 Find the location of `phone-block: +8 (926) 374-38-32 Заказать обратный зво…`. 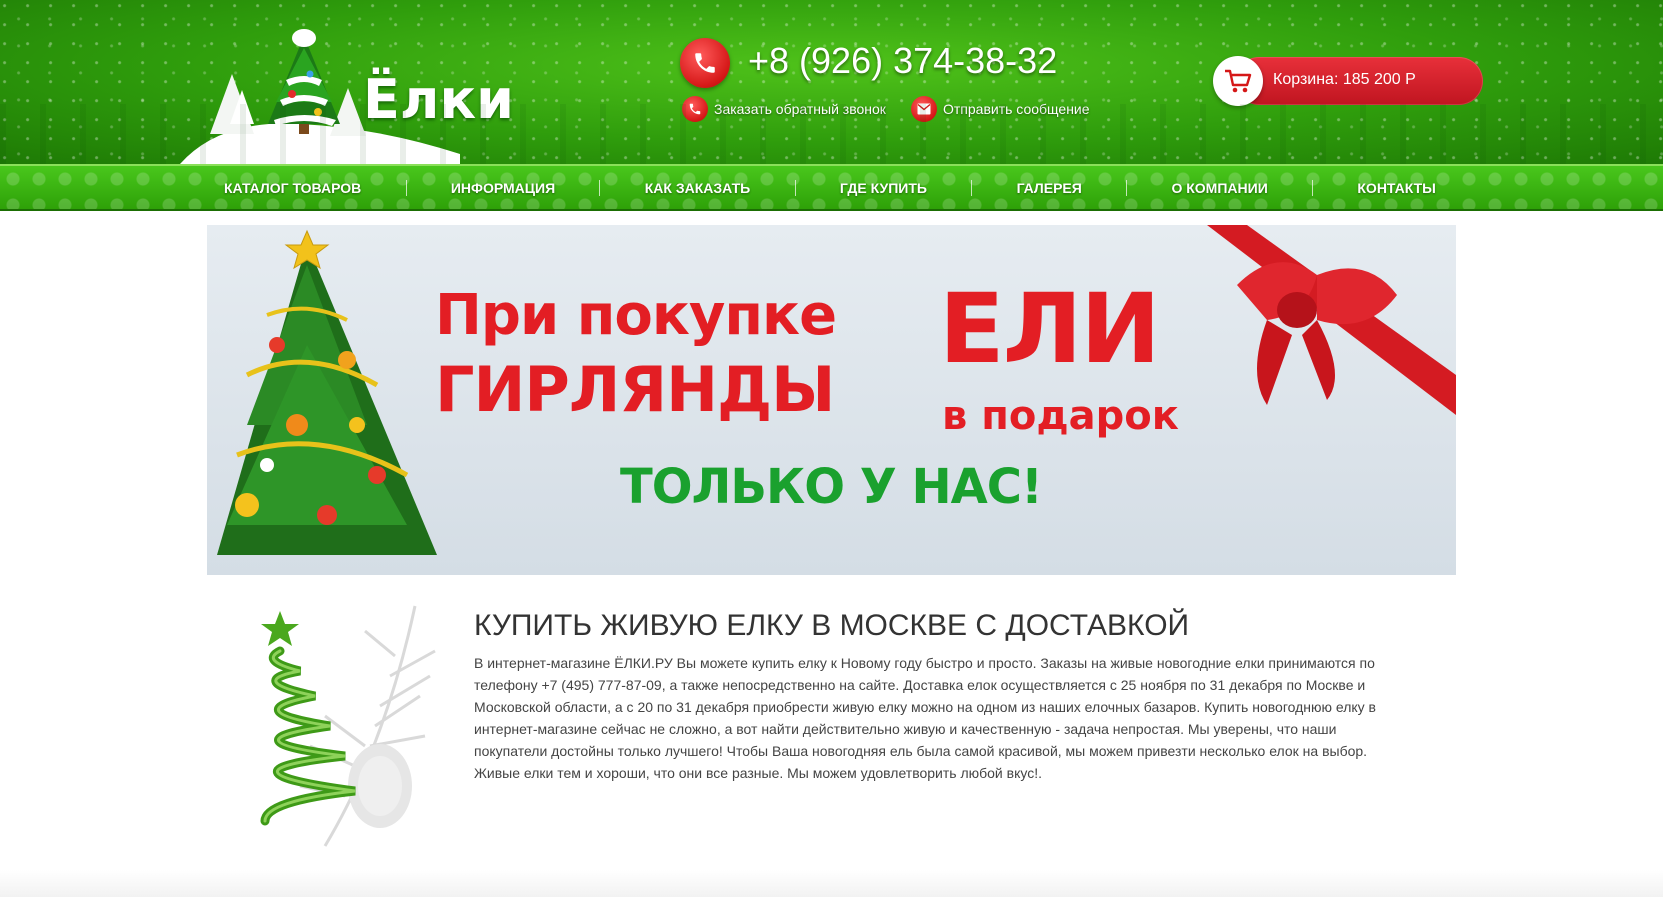

phone-block: +8 (926) 374-38-32 Заказать обратный зво… is located at coordinates (890, 81).